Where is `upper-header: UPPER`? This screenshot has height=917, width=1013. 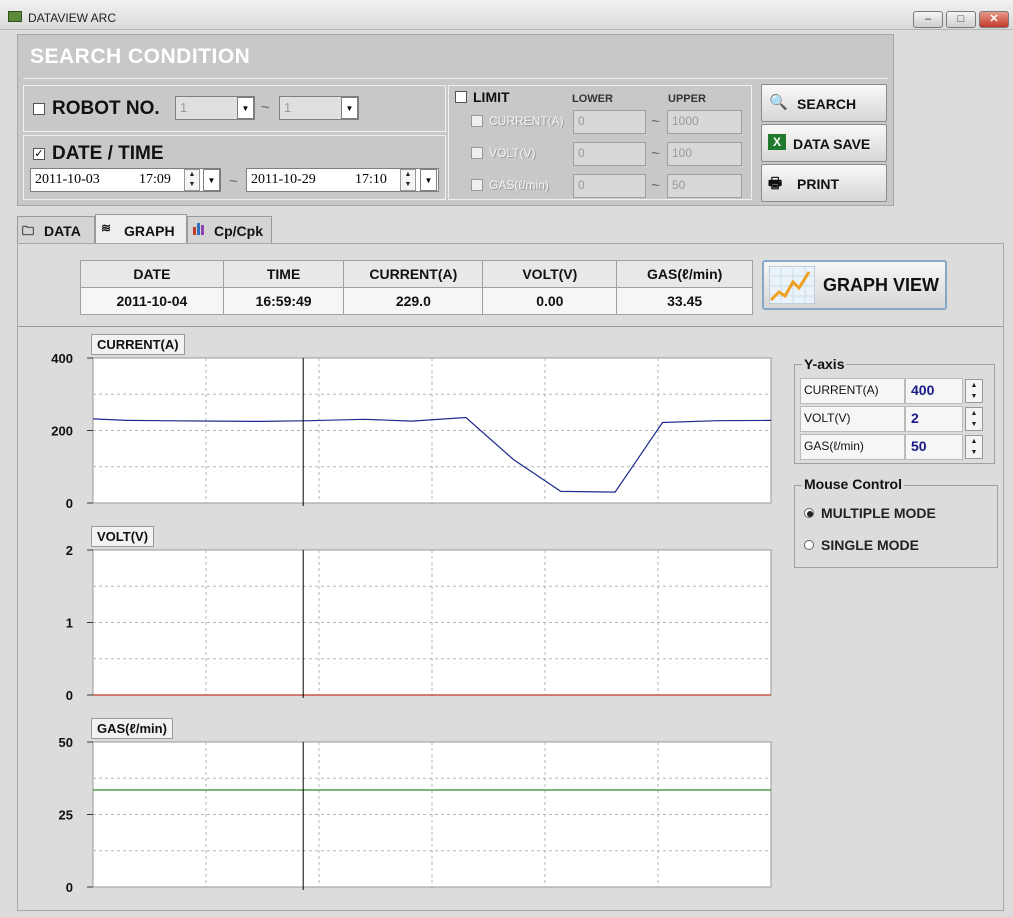 upper-header: UPPER is located at coordinates (687, 99).